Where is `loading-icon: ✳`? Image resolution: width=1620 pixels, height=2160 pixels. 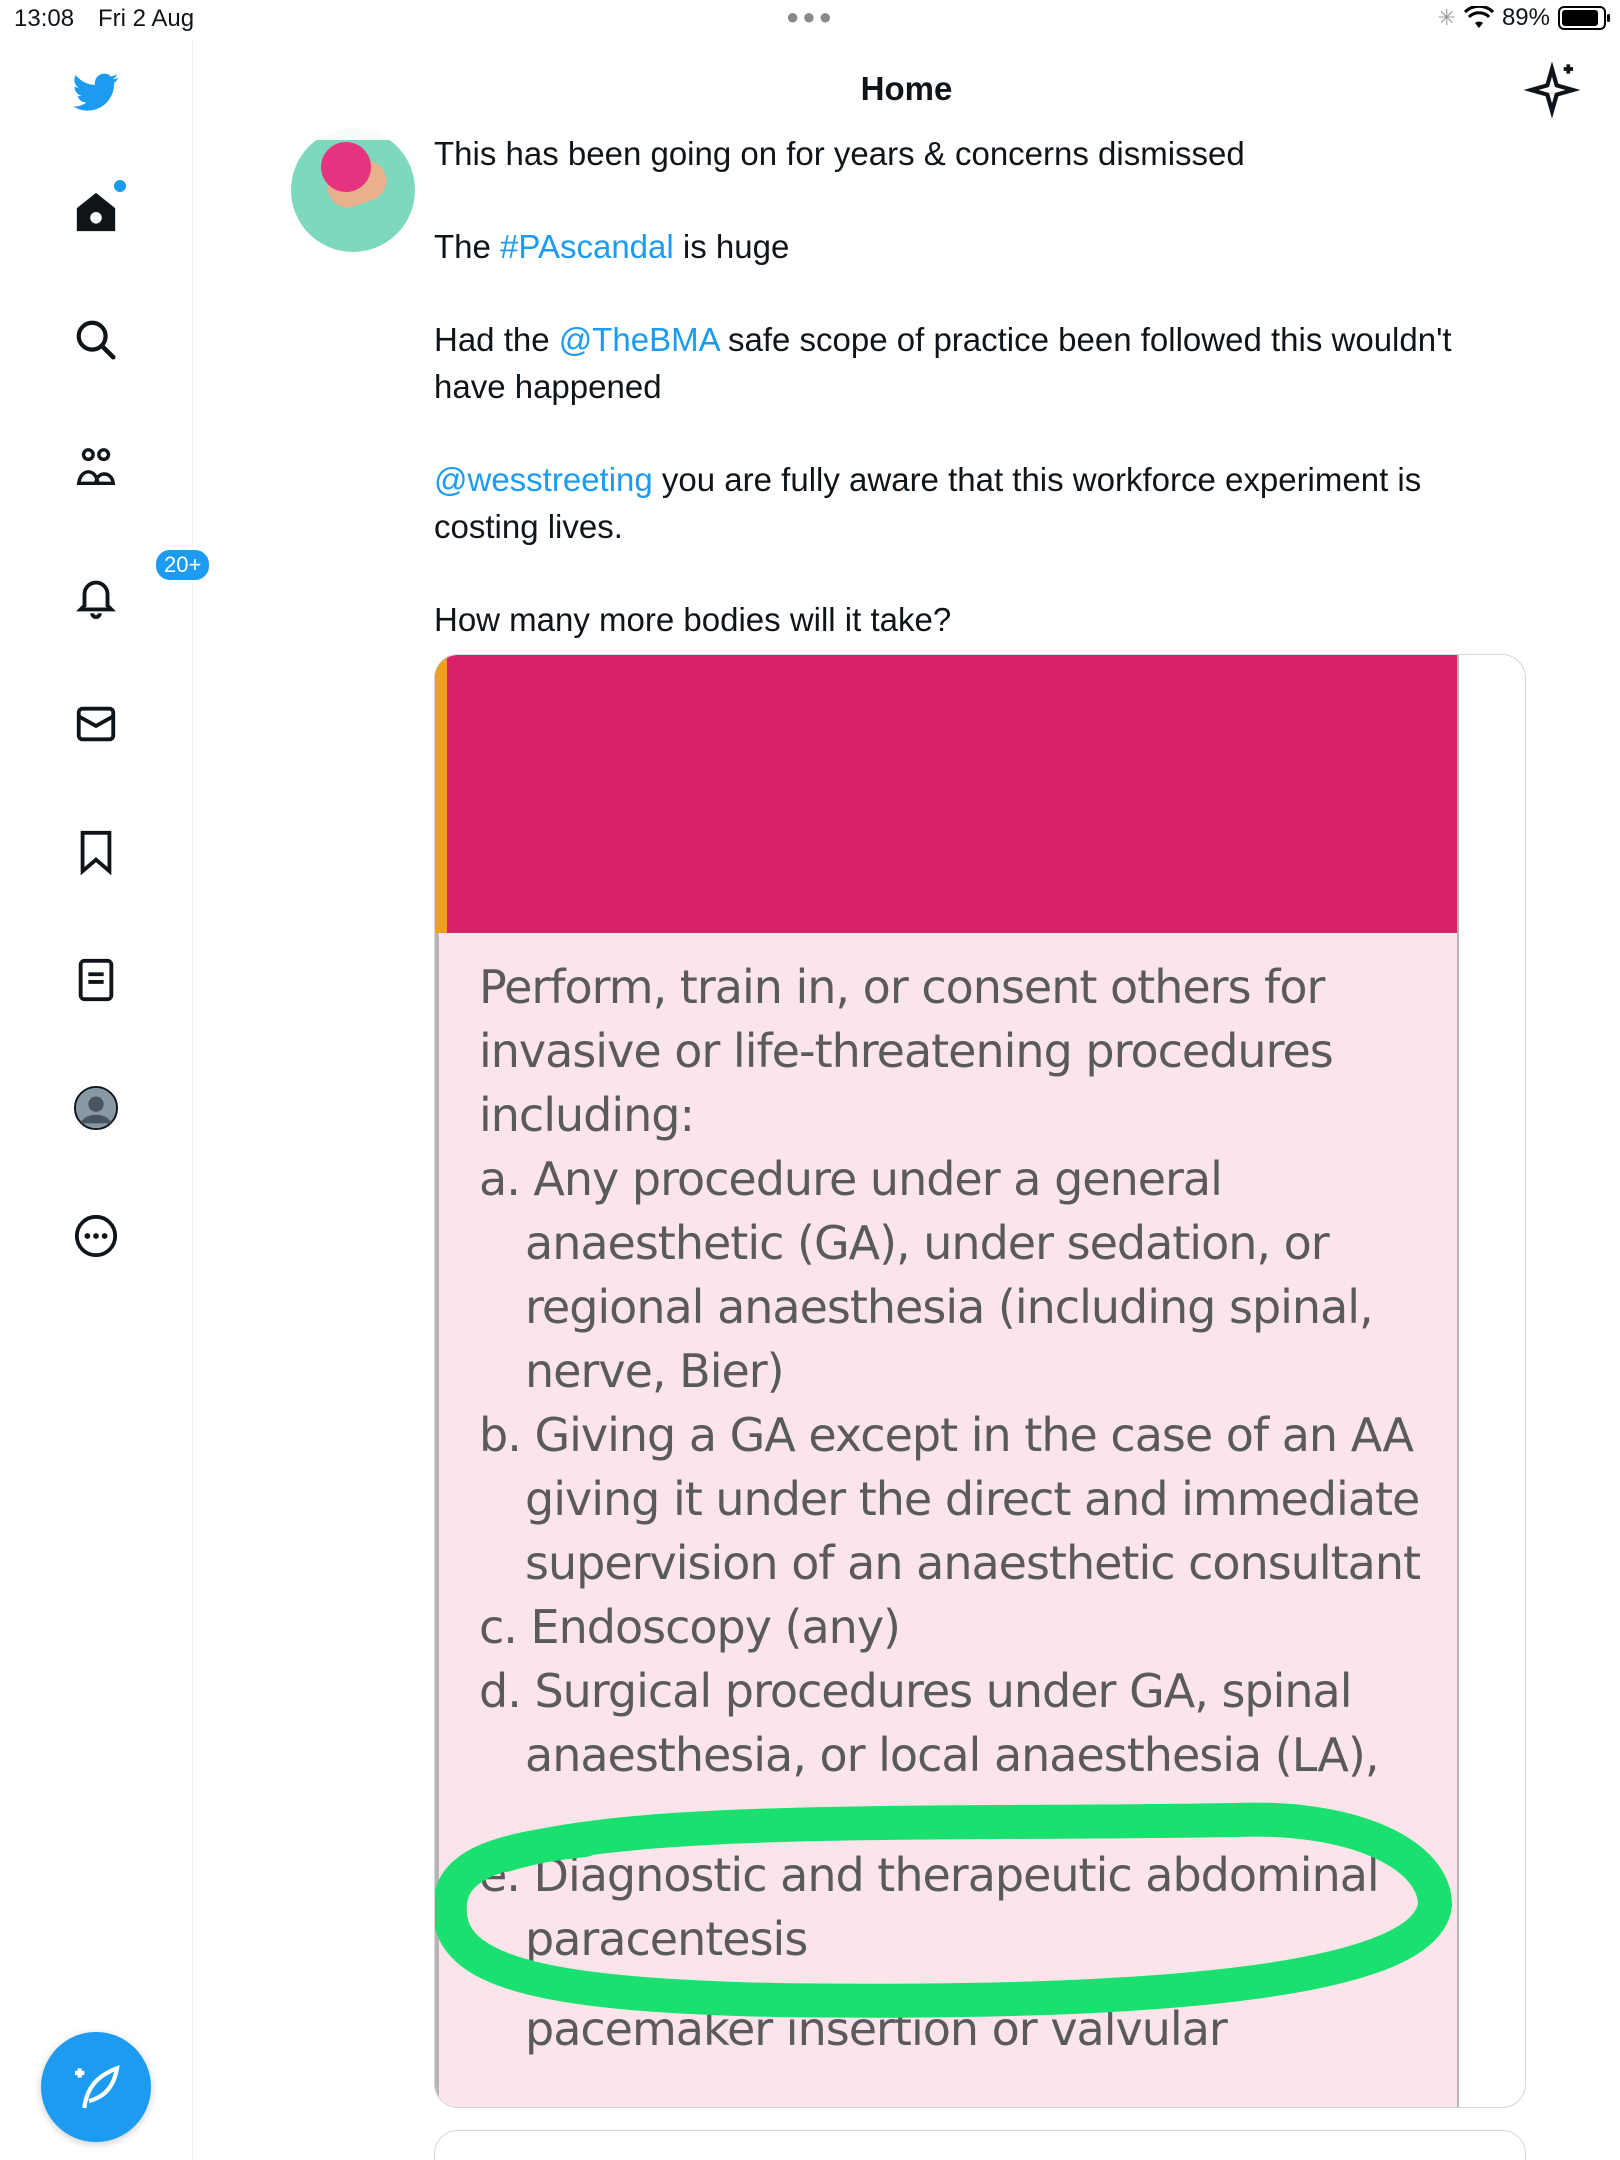
loading-icon: ✳ is located at coordinates (1446, 17).